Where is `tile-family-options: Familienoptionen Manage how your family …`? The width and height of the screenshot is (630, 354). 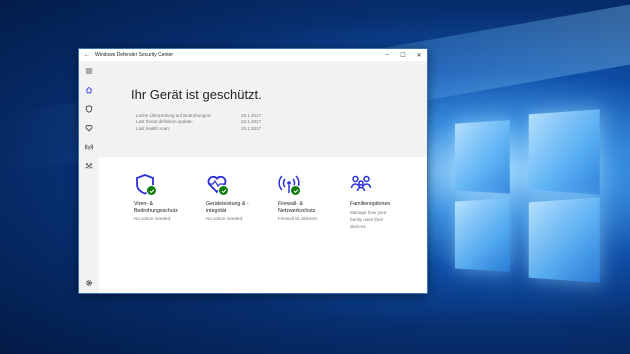
tile-family-options: Familienoptionen Manage how your family … is located at coordinates (386, 201).